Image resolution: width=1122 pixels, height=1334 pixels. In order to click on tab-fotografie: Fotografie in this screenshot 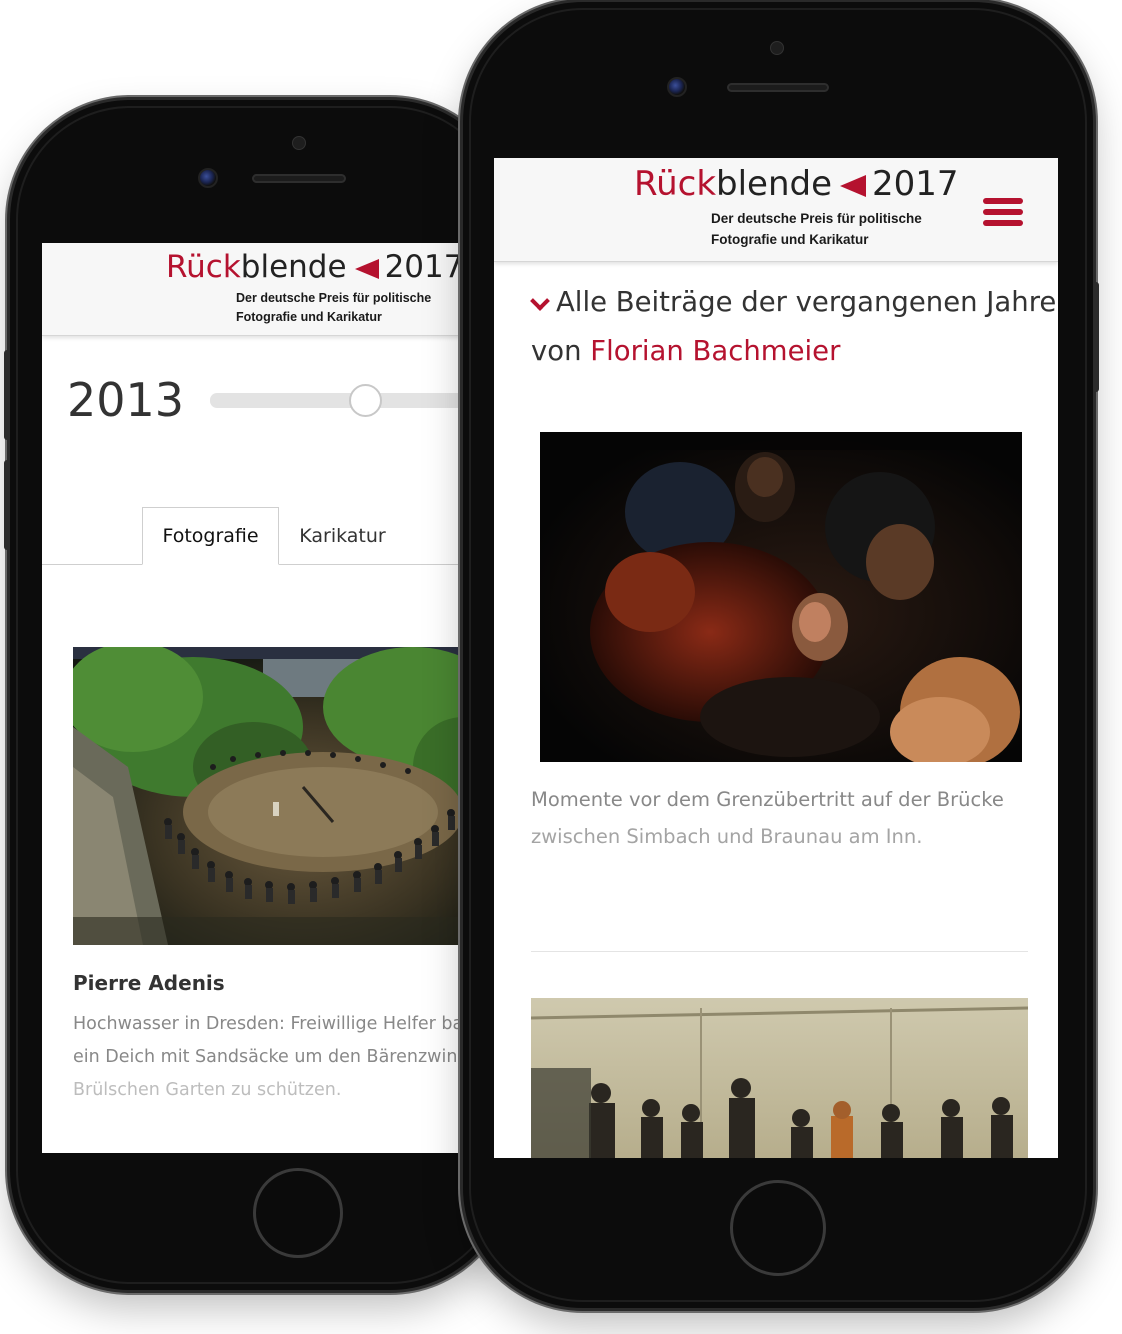, I will do `click(210, 536)`.